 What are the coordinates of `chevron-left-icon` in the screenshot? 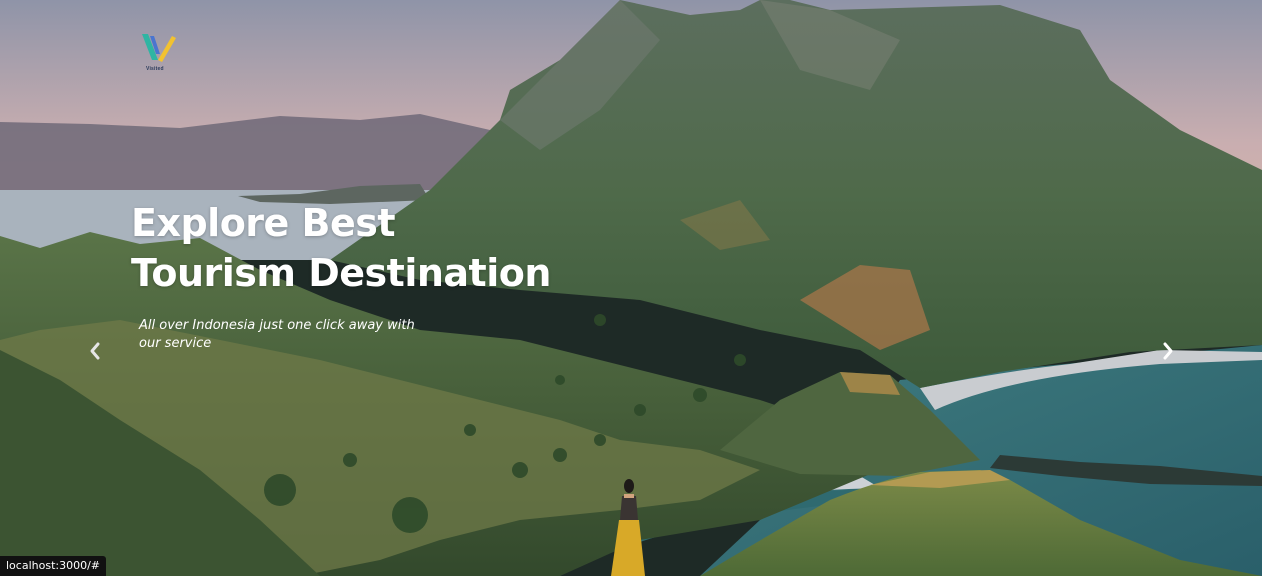 It's located at (95, 351).